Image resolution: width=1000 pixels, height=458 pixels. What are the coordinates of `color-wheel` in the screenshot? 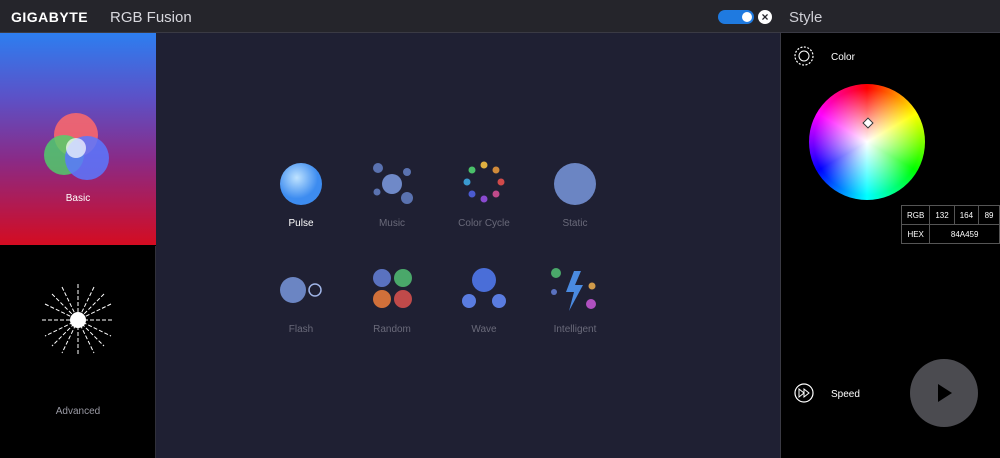 It's located at (867, 142).